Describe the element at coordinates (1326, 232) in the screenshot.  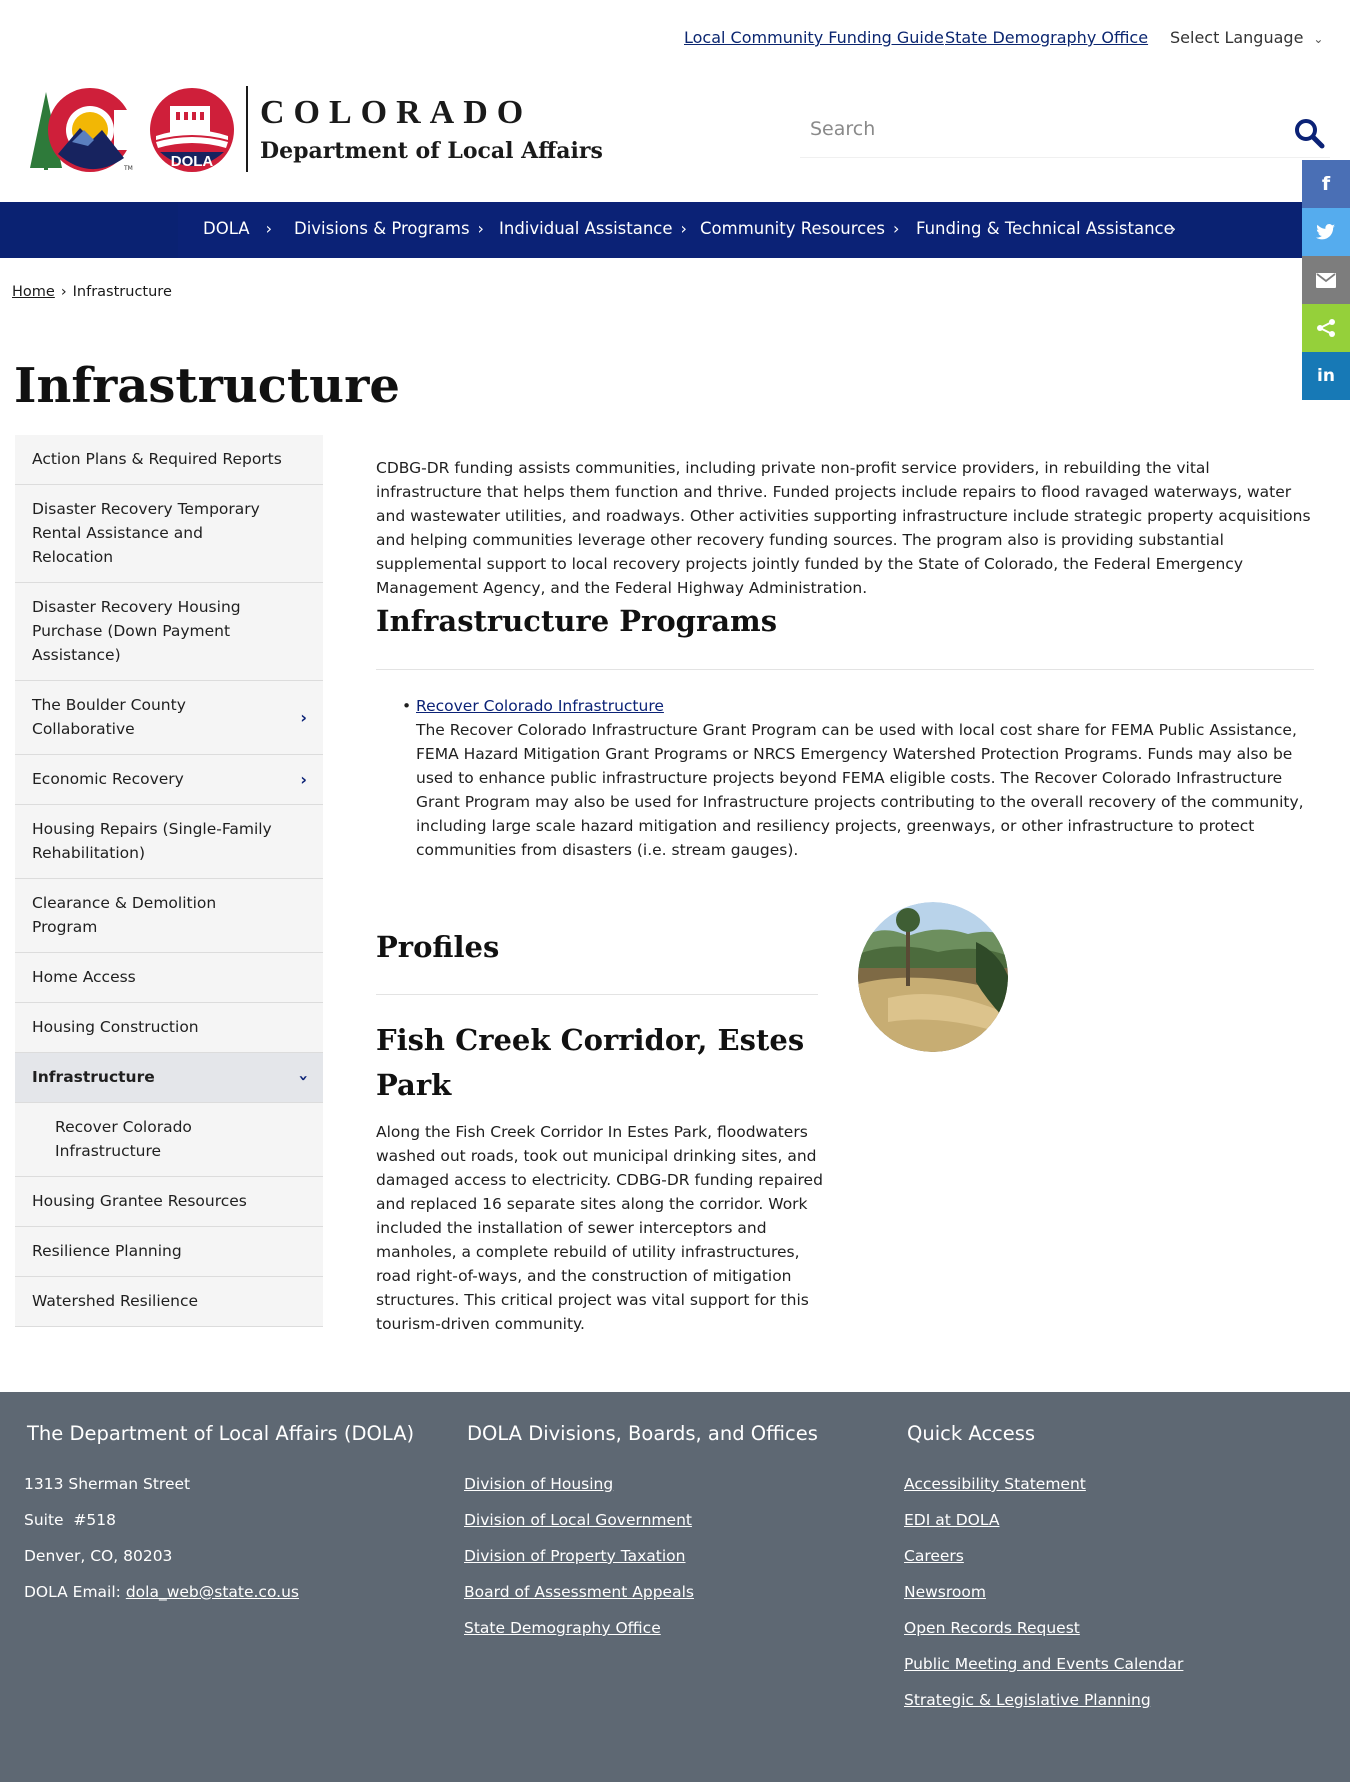
I see `twitter-icon` at that location.